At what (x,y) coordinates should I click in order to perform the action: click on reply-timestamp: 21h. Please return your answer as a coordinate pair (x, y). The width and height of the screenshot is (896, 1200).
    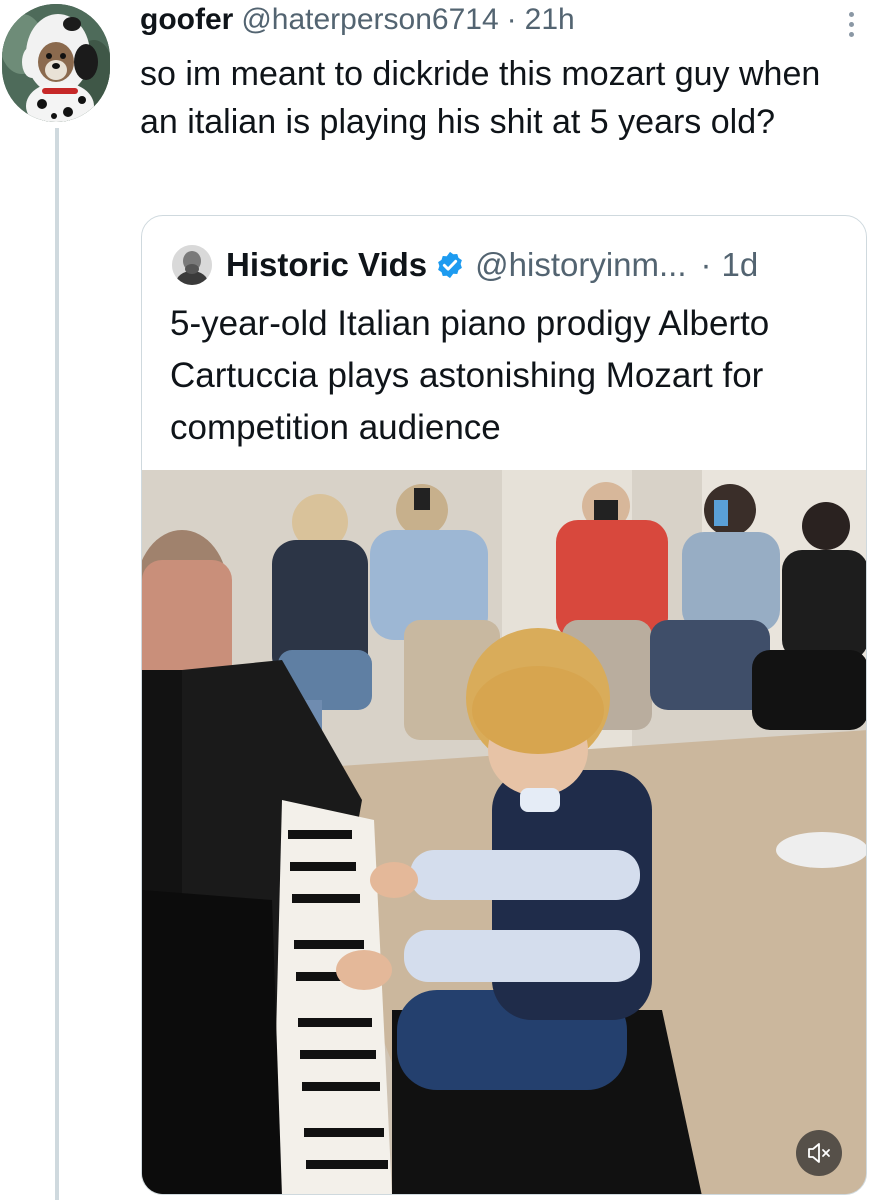
    Looking at the image, I should click on (550, 20).